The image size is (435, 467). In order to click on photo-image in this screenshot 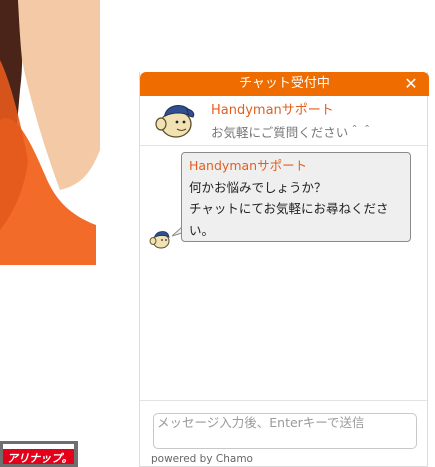, I will do `click(50, 132)`.